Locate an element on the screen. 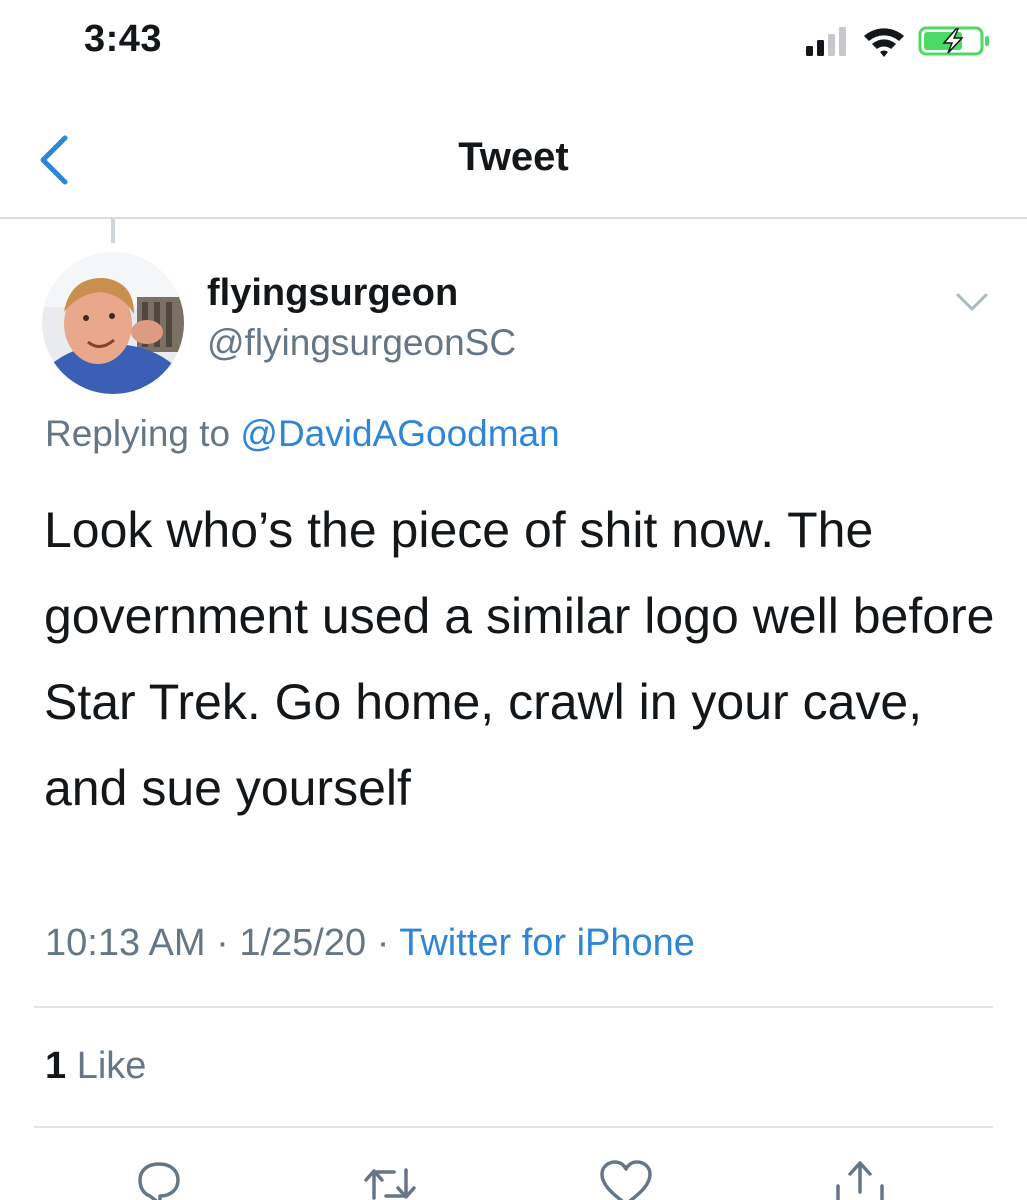 This screenshot has width=1027, height=1200. replying-to-label: Replying to is located at coordinates (138, 433).